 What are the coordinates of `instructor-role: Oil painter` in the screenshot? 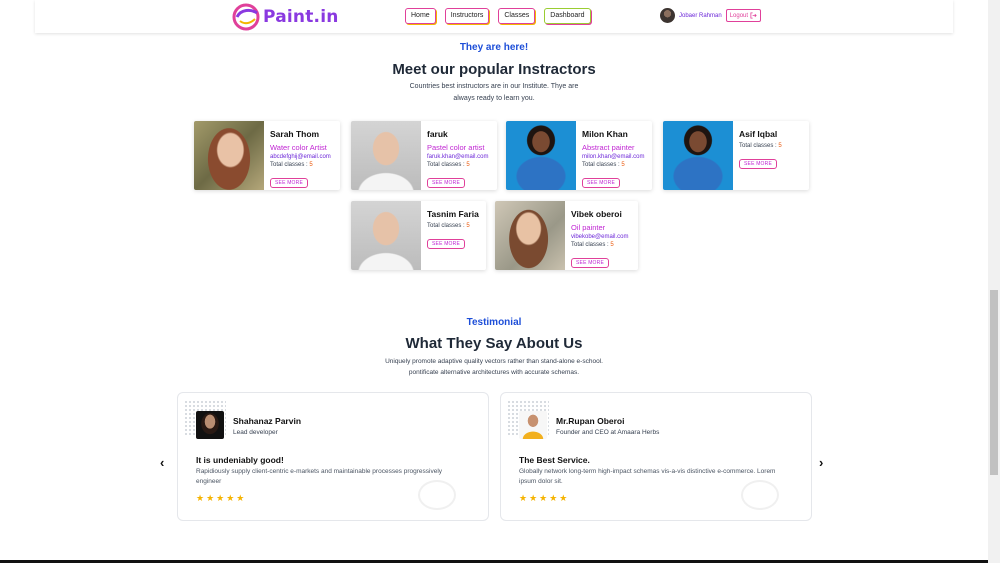 It's located at (588, 227).